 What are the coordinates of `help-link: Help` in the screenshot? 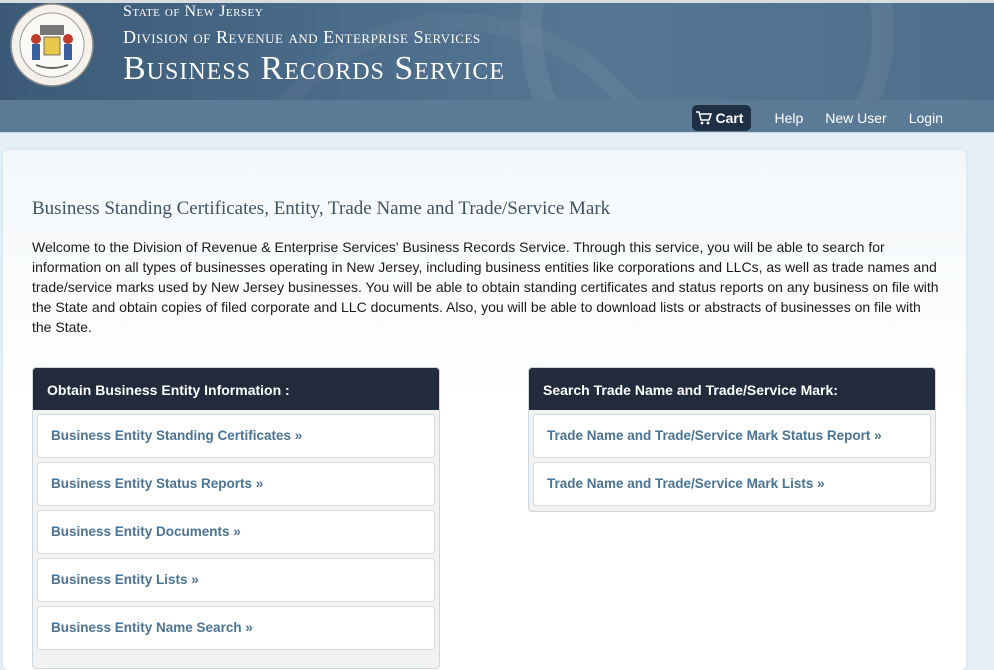 It's located at (788, 118).